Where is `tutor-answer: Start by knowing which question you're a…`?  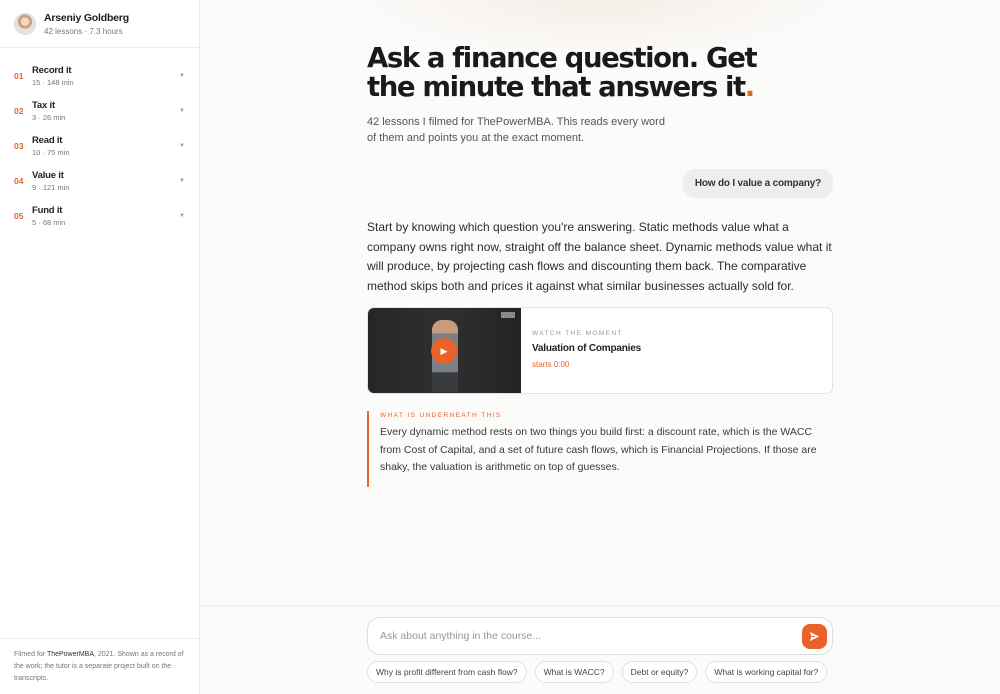
tutor-answer: Start by knowing which question you're a… is located at coordinates (599, 256).